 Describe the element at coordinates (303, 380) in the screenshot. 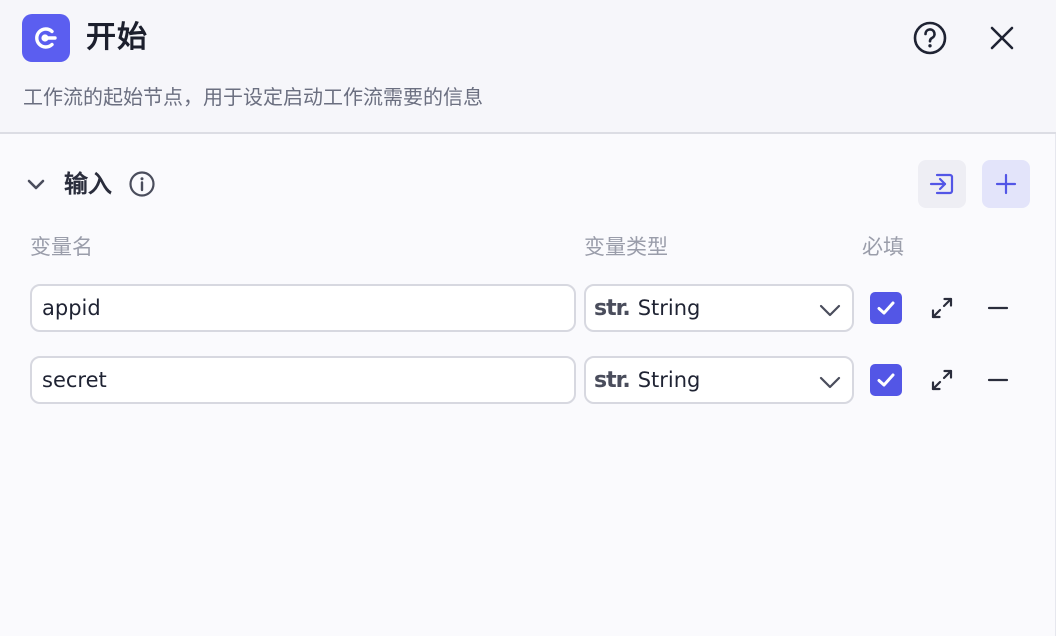

I see `variable-name-input: secret` at that location.